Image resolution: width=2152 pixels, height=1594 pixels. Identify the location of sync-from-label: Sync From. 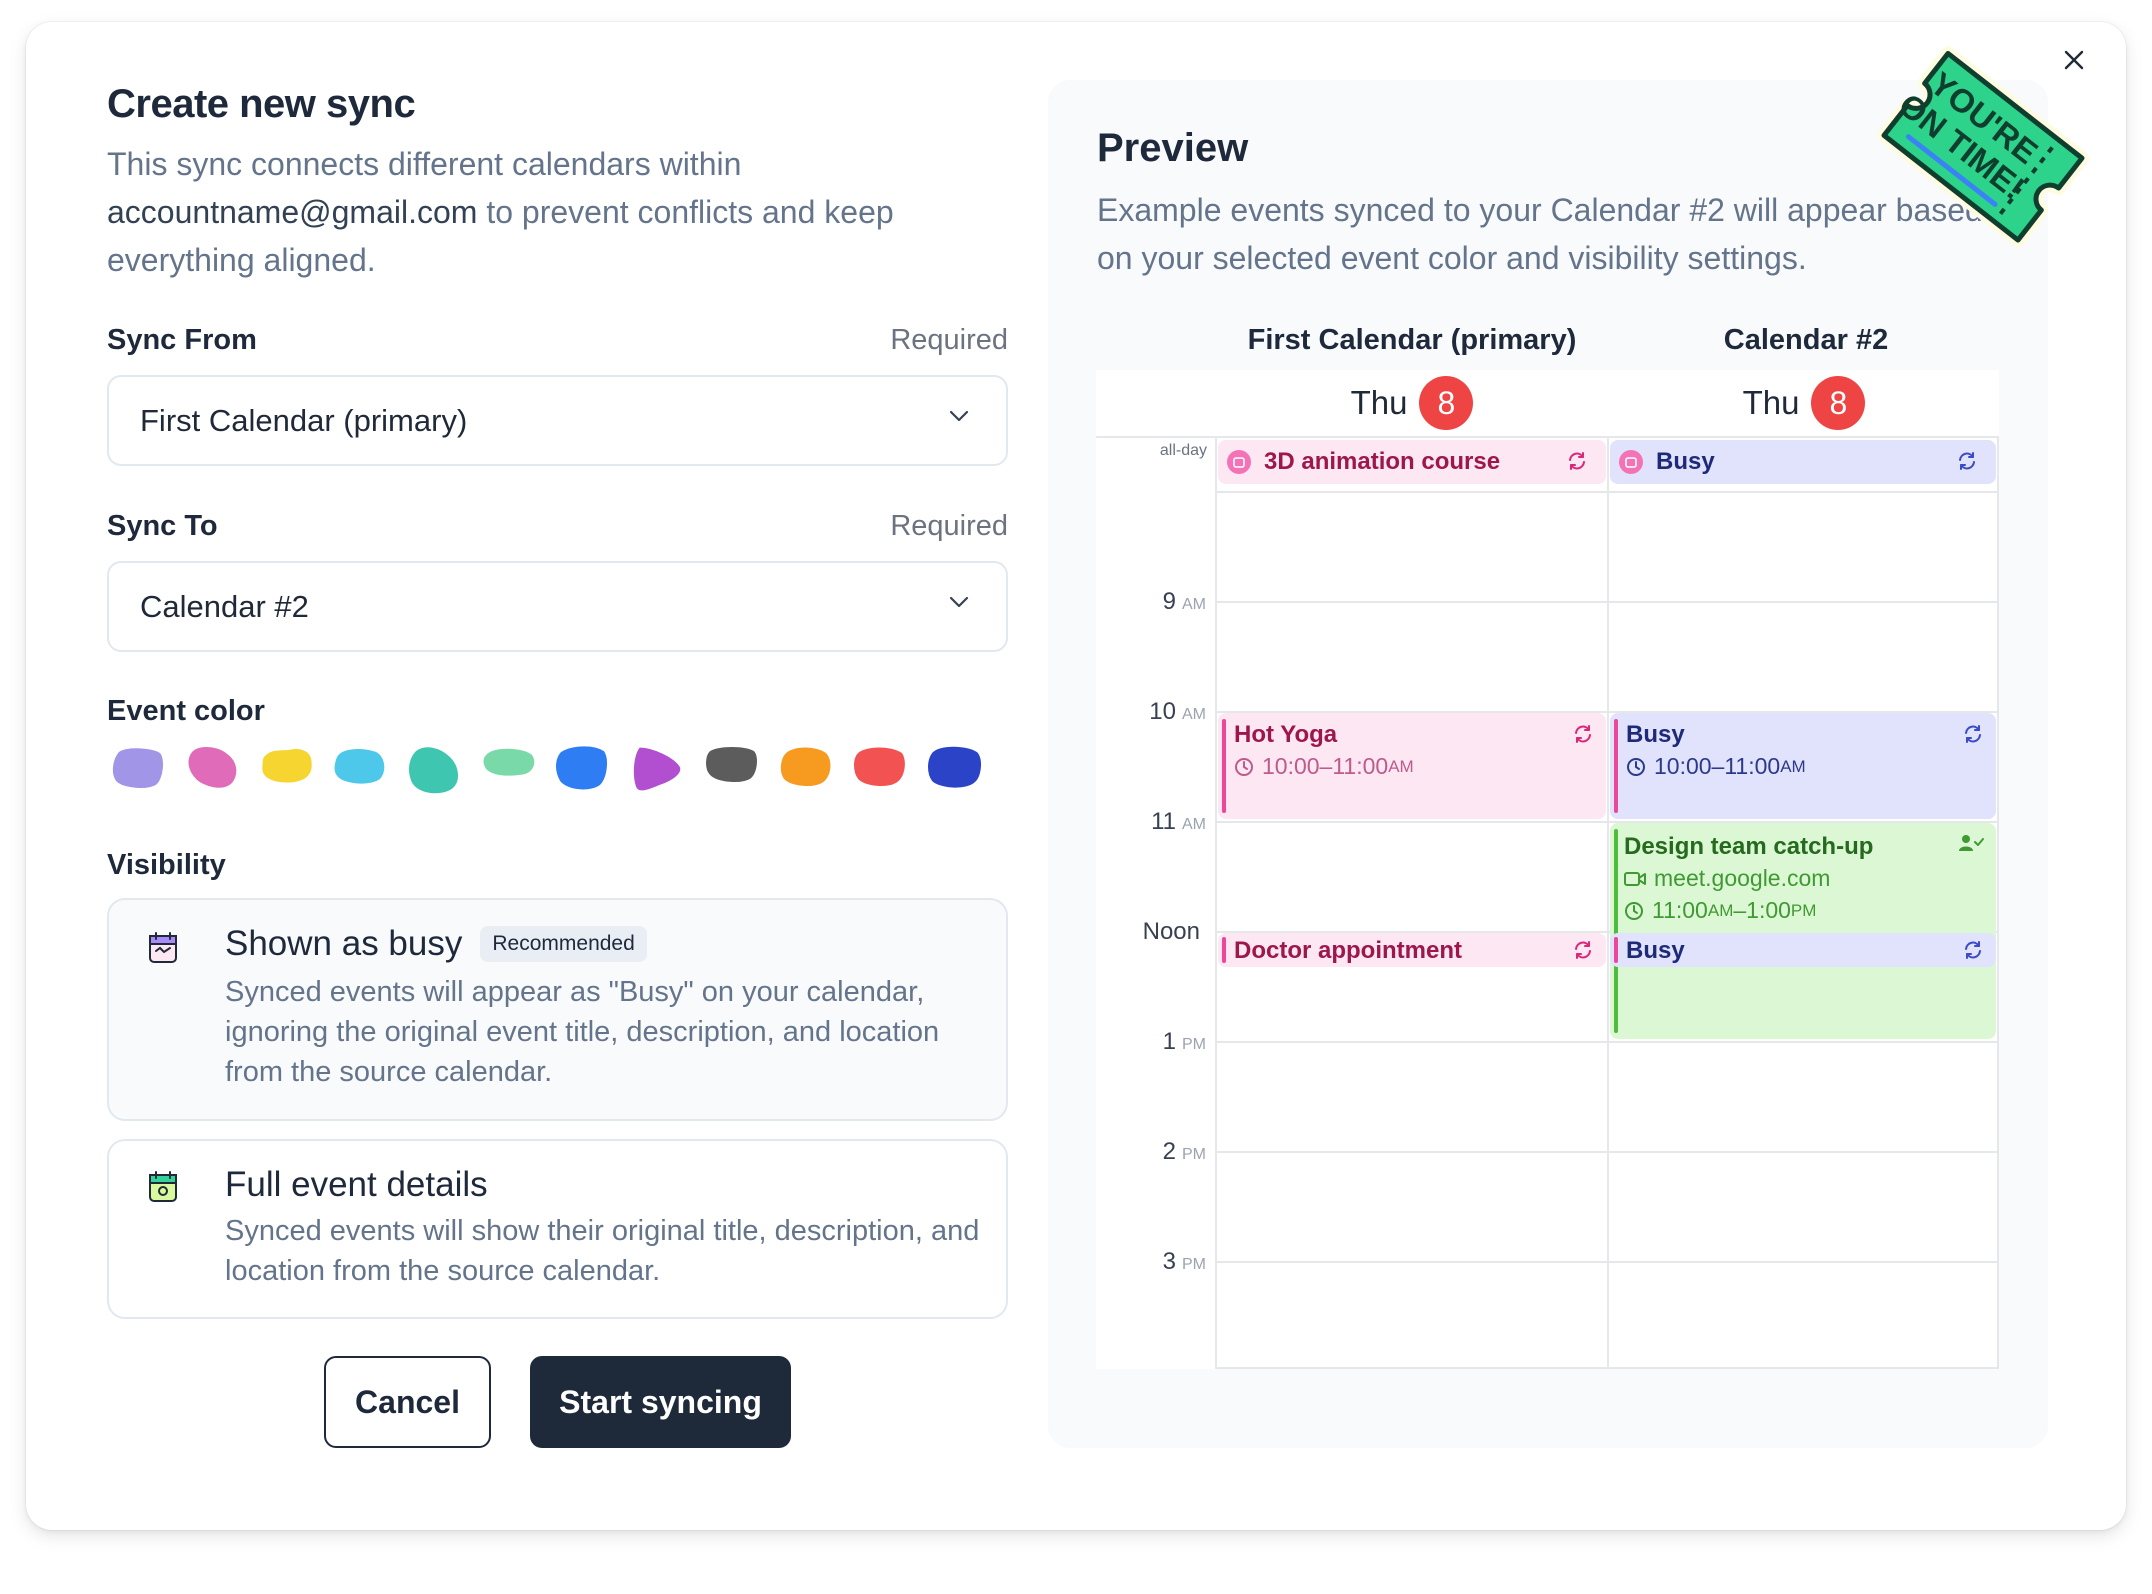
(182, 340).